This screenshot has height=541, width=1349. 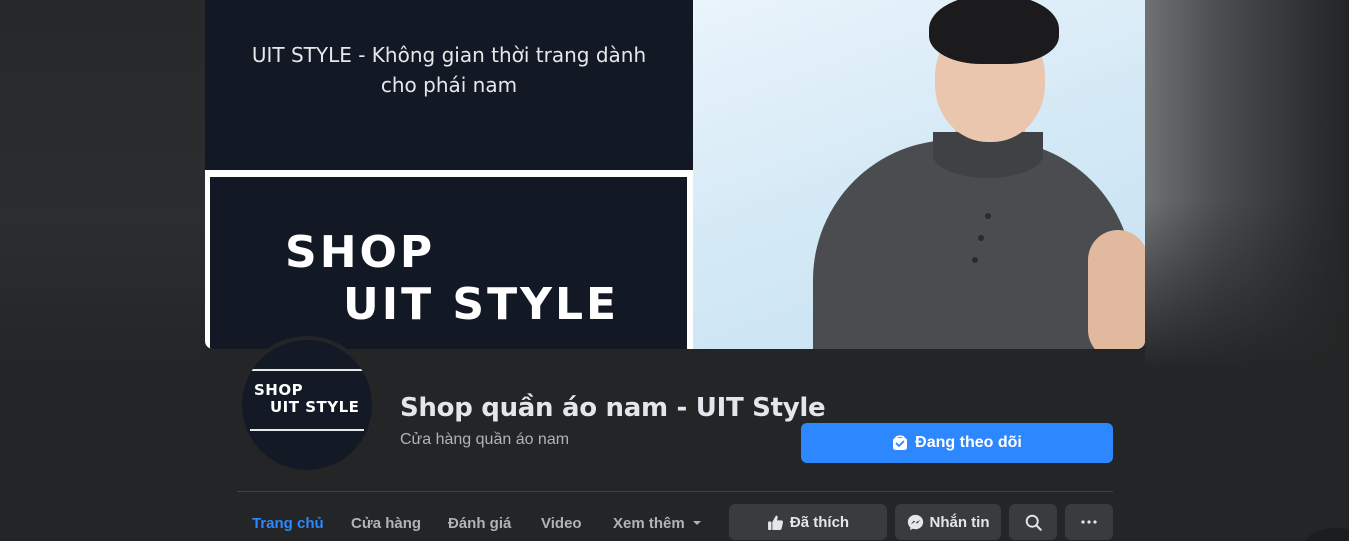 I want to click on cover-brand-line2: UIT STYLE, so click(x=481, y=304).